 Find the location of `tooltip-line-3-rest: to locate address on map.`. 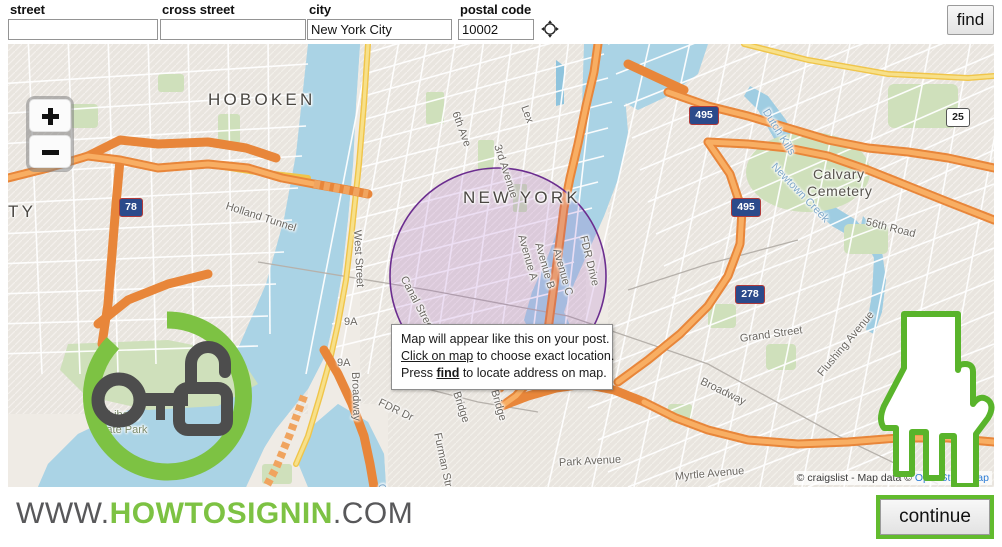

tooltip-line-3-rest: to locate address on map. is located at coordinates (533, 373).